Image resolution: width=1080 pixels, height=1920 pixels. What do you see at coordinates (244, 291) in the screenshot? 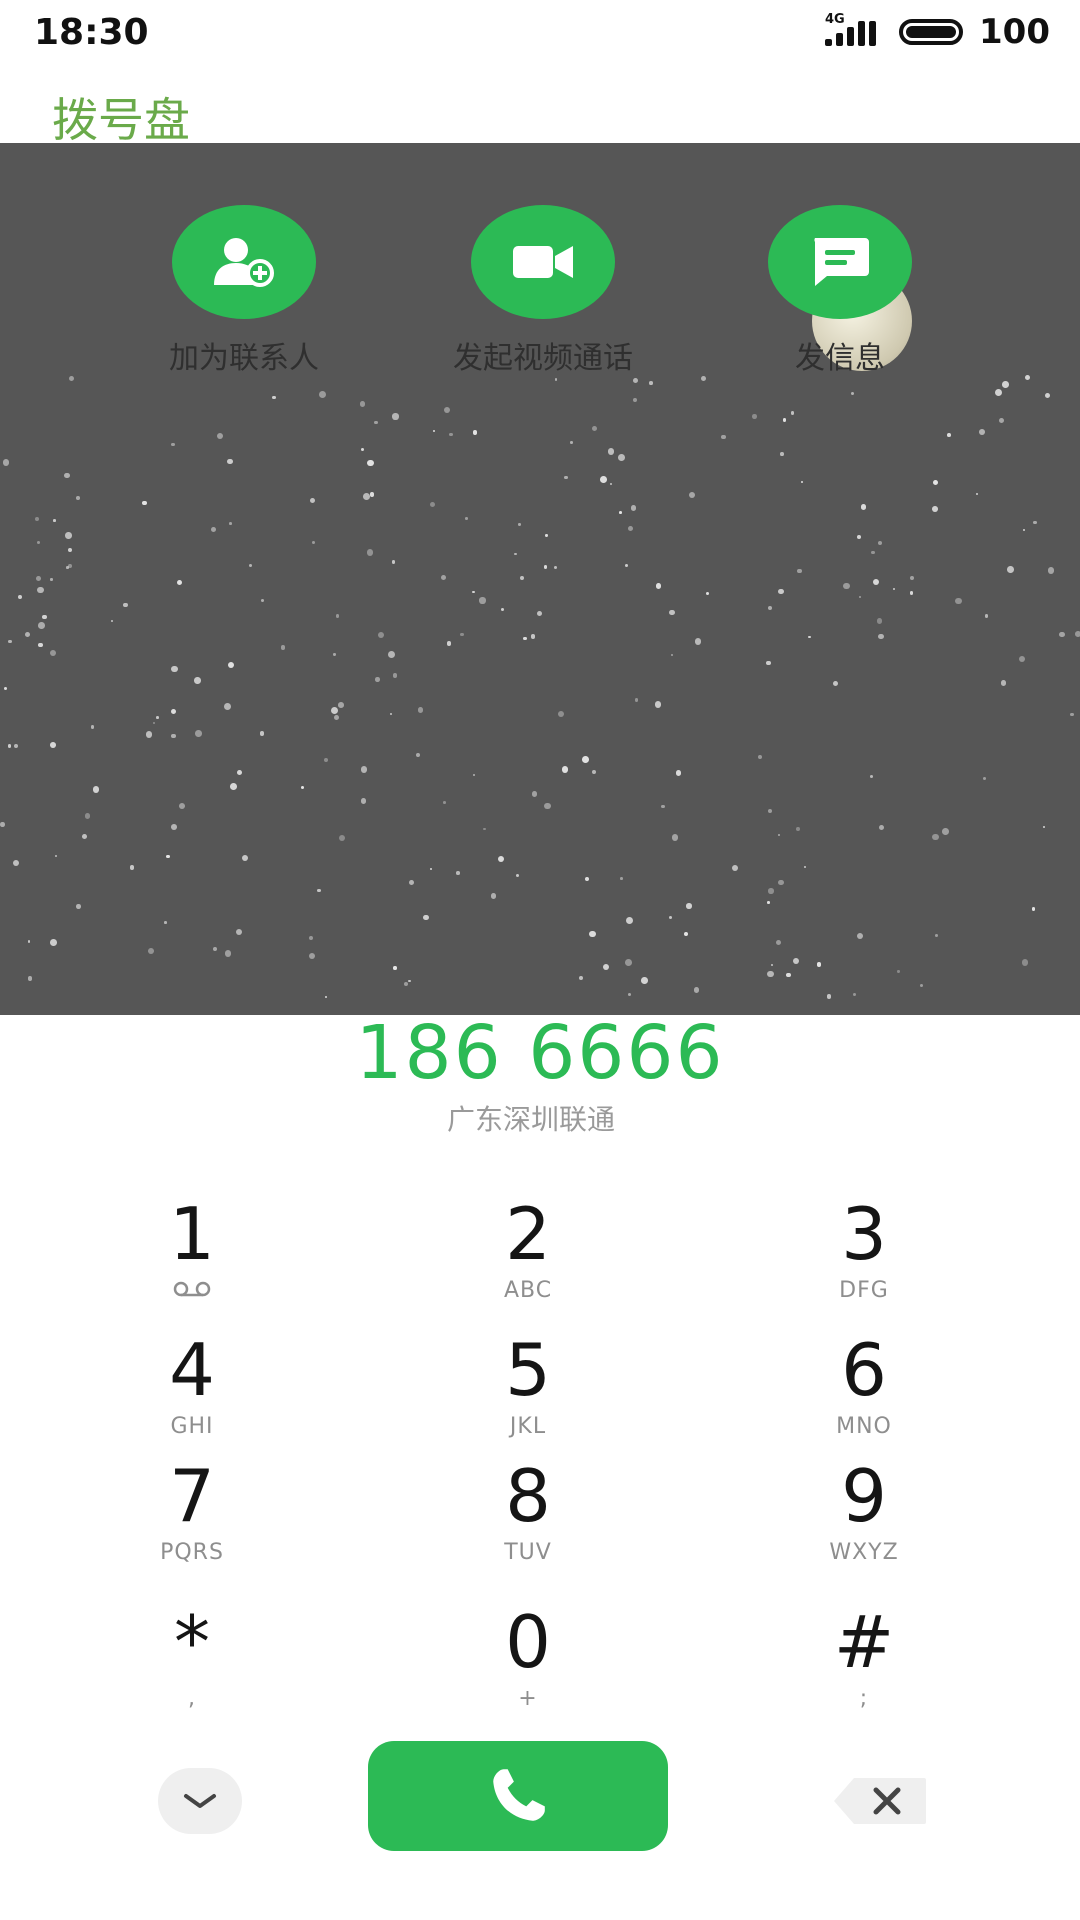
I see `add-contact-button: 加为联系人` at bounding box center [244, 291].